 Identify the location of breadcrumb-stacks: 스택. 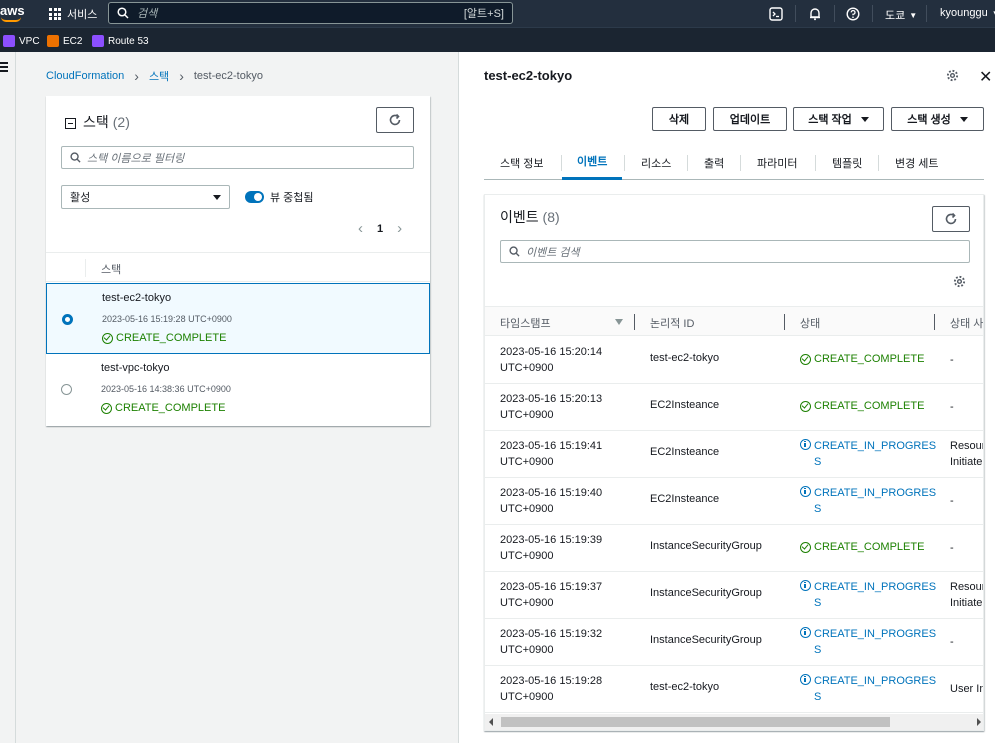
(159, 76).